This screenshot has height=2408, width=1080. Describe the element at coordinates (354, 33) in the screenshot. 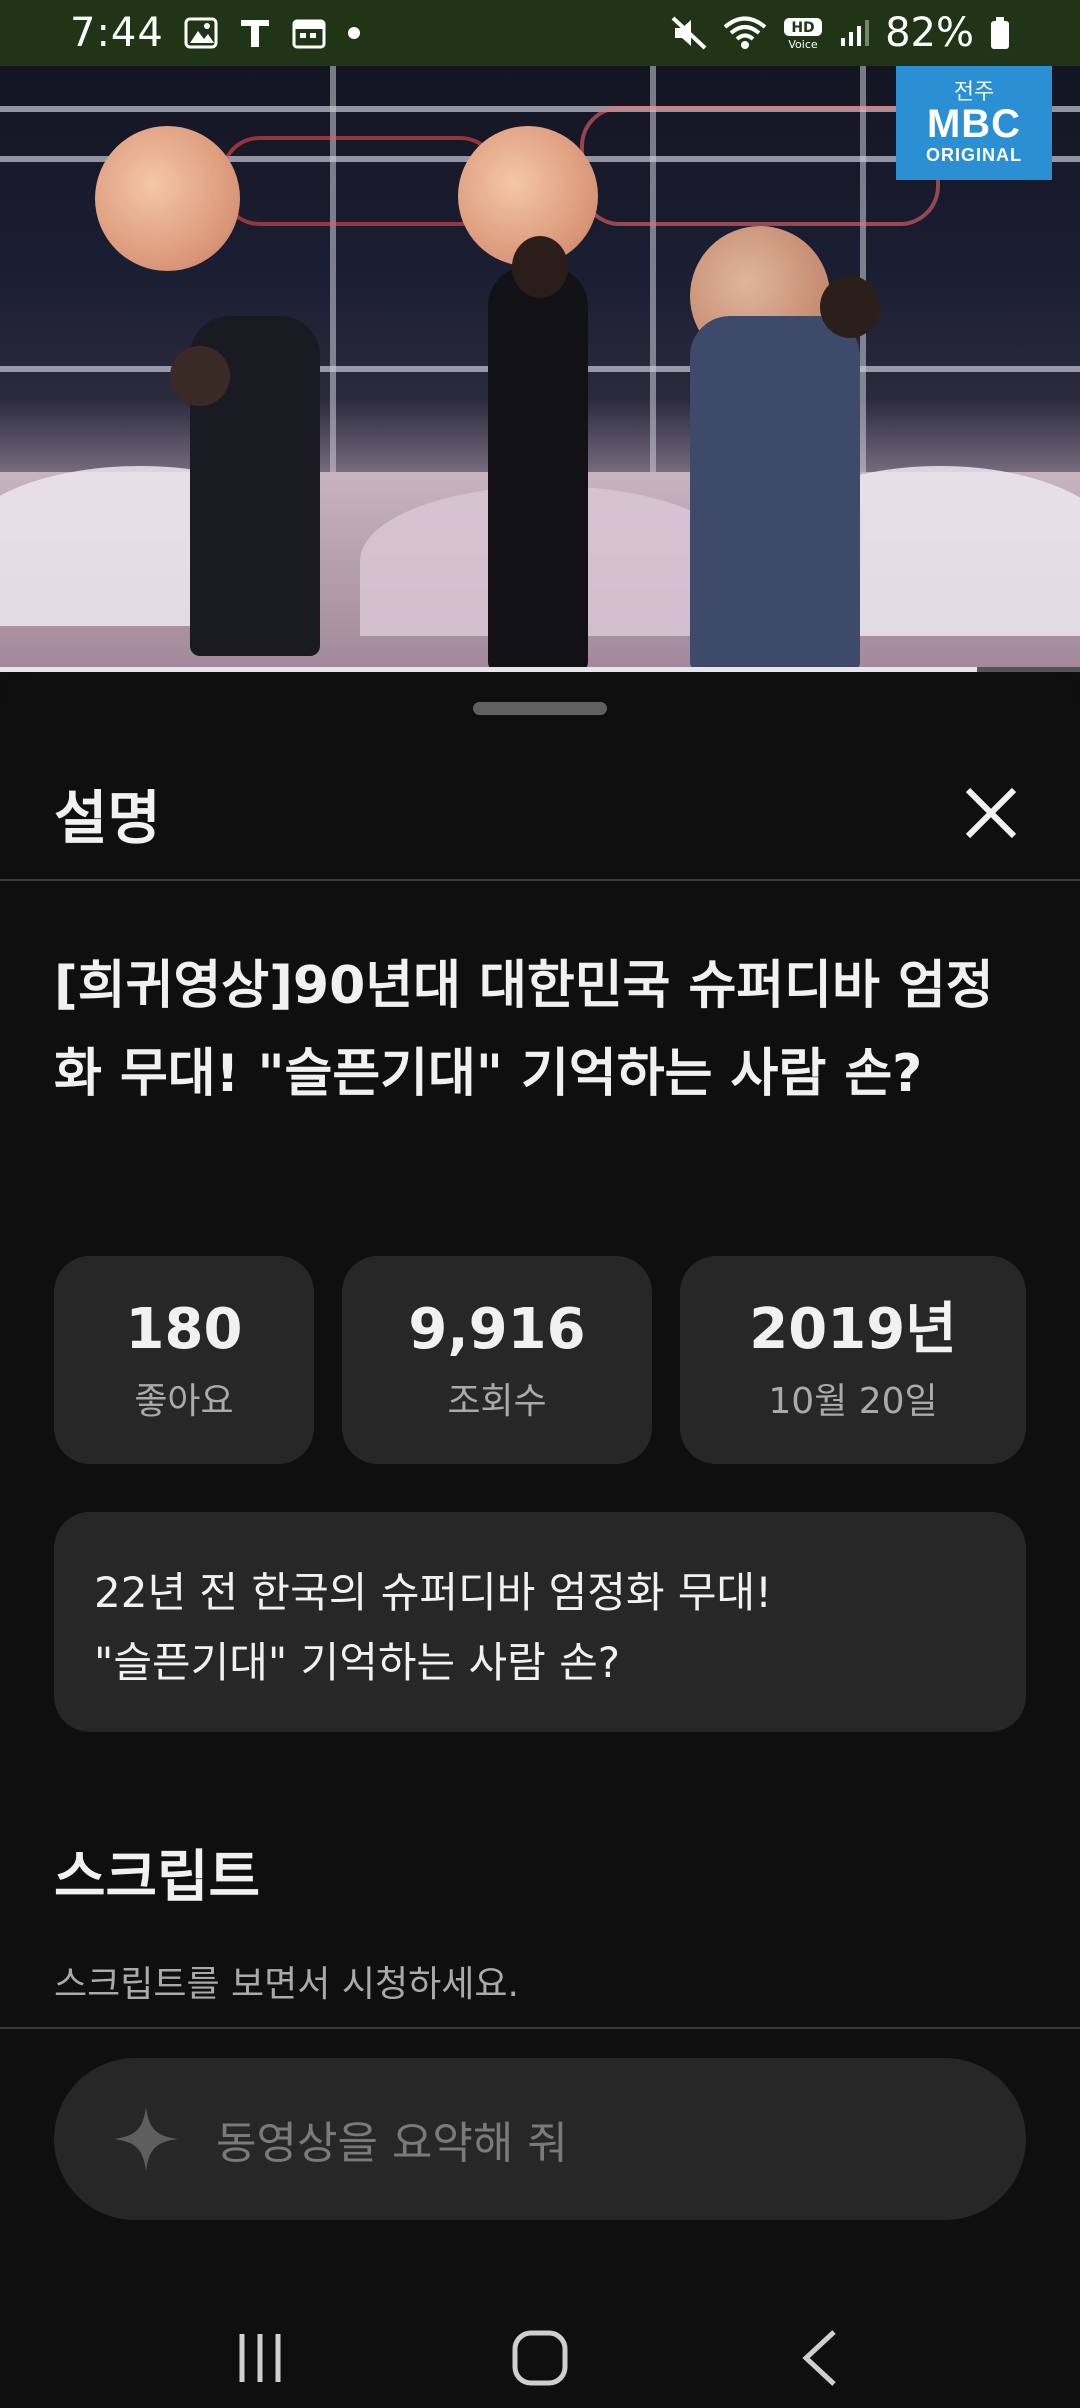

I see `dot-icon` at that location.